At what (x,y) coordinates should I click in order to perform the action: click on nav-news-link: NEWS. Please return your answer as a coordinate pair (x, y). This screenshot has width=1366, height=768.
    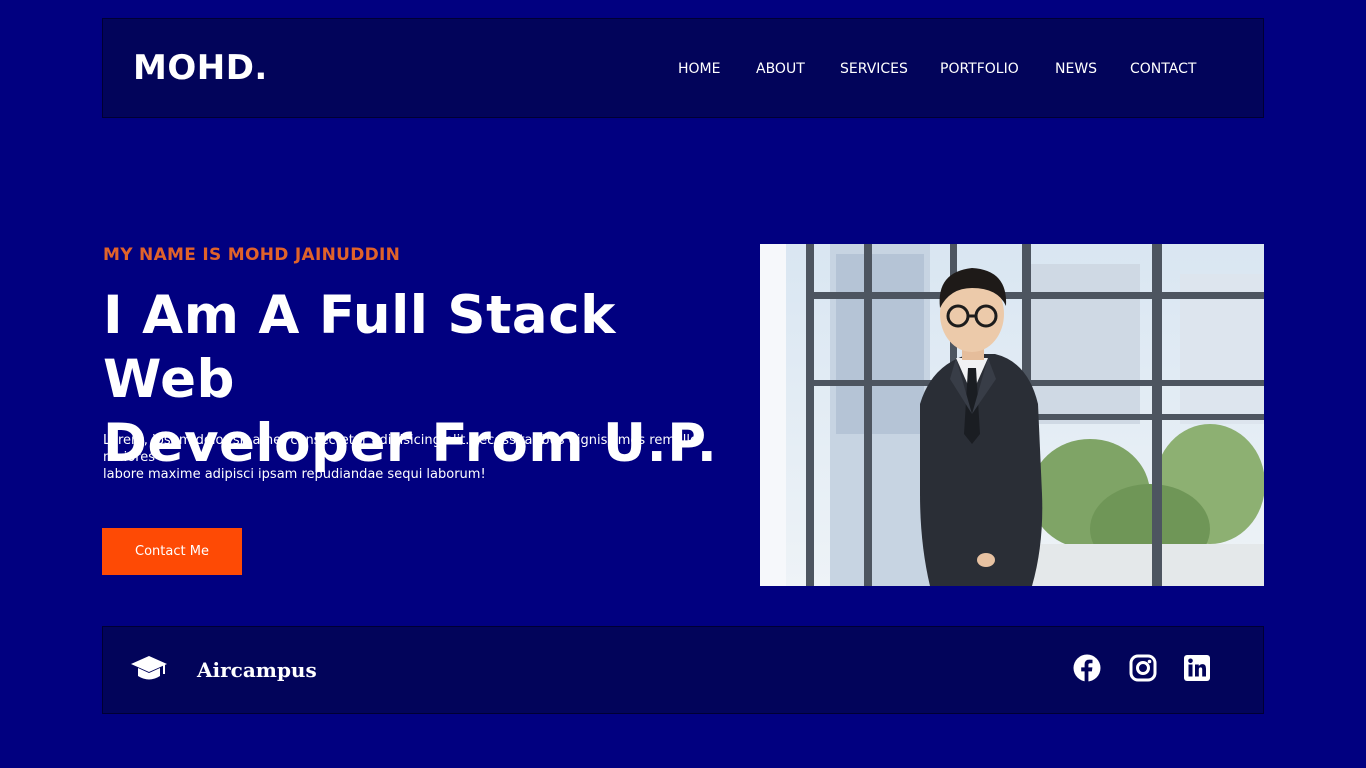
    Looking at the image, I should click on (1076, 69).